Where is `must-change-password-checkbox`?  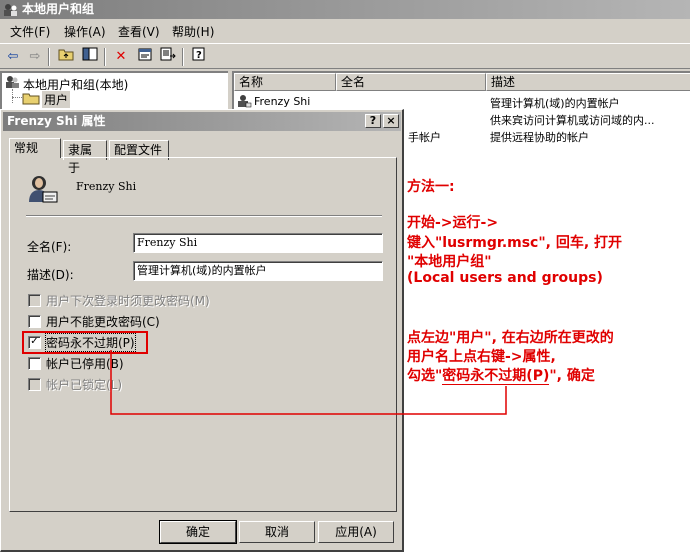
must-change-password-checkbox is located at coordinates (34, 300).